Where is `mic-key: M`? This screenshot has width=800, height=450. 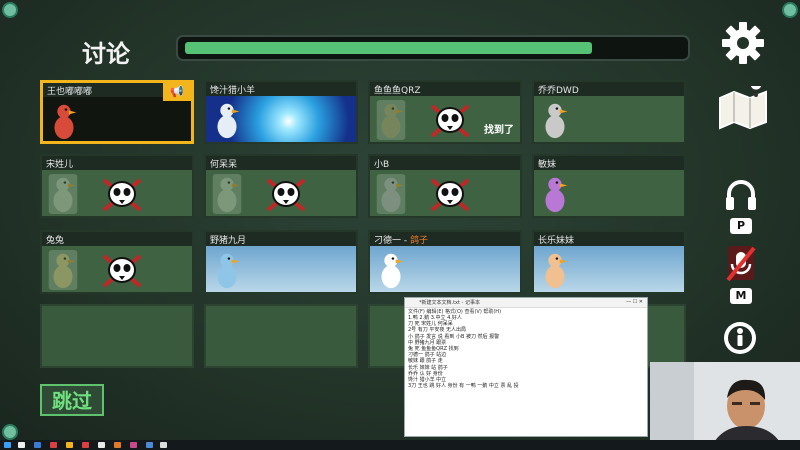
mic-key: M is located at coordinates (741, 296).